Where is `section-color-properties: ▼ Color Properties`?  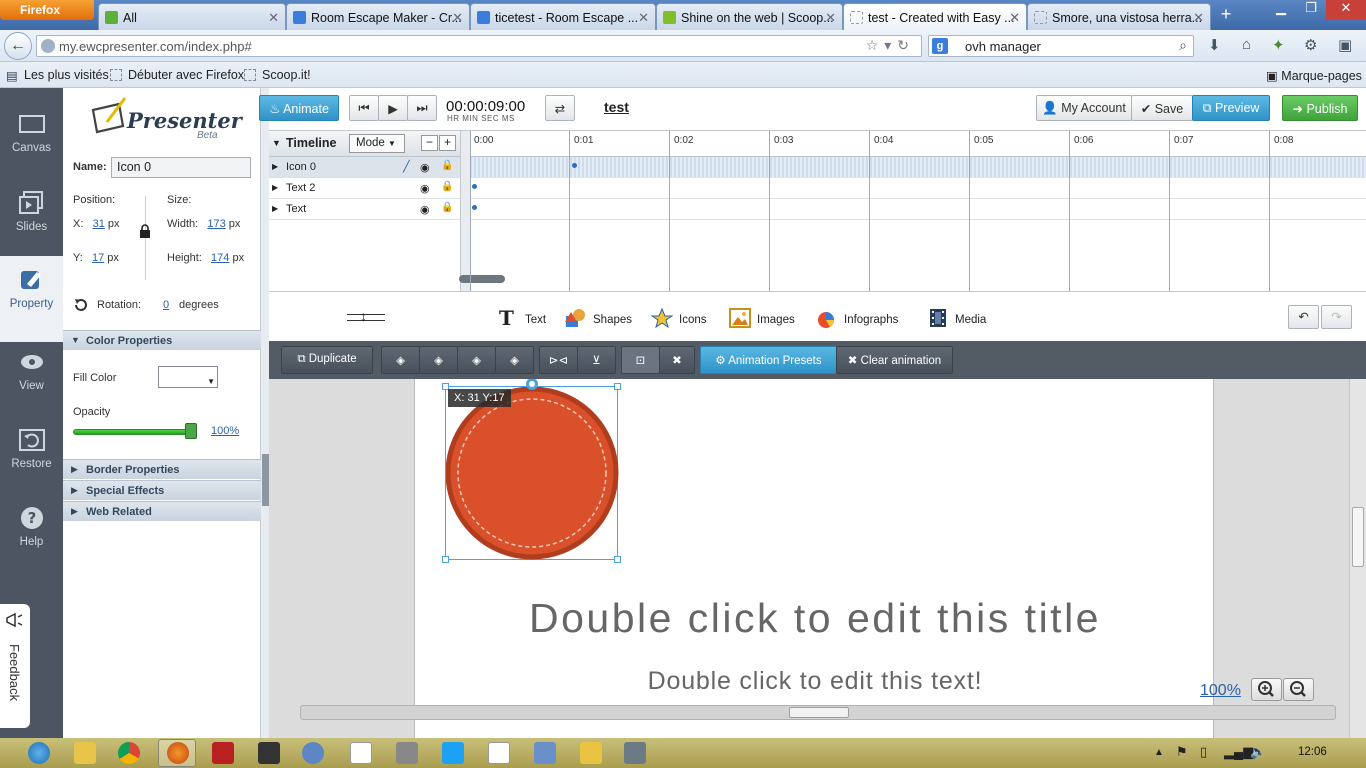
section-color-properties: ▼ Color Properties is located at coordinates (162, 340).